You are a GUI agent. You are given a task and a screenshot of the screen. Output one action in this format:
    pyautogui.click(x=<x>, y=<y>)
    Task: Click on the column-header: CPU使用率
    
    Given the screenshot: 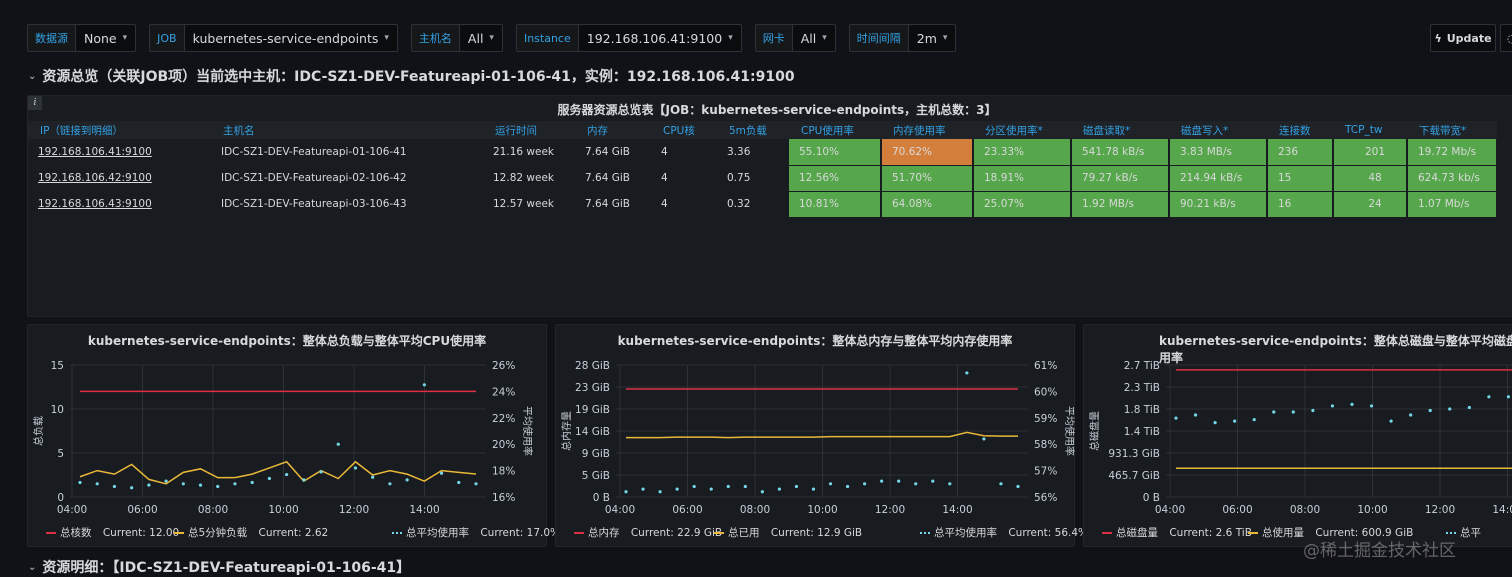 What is the action you would take?
    pyautogui.click(x=835, y=130)
    